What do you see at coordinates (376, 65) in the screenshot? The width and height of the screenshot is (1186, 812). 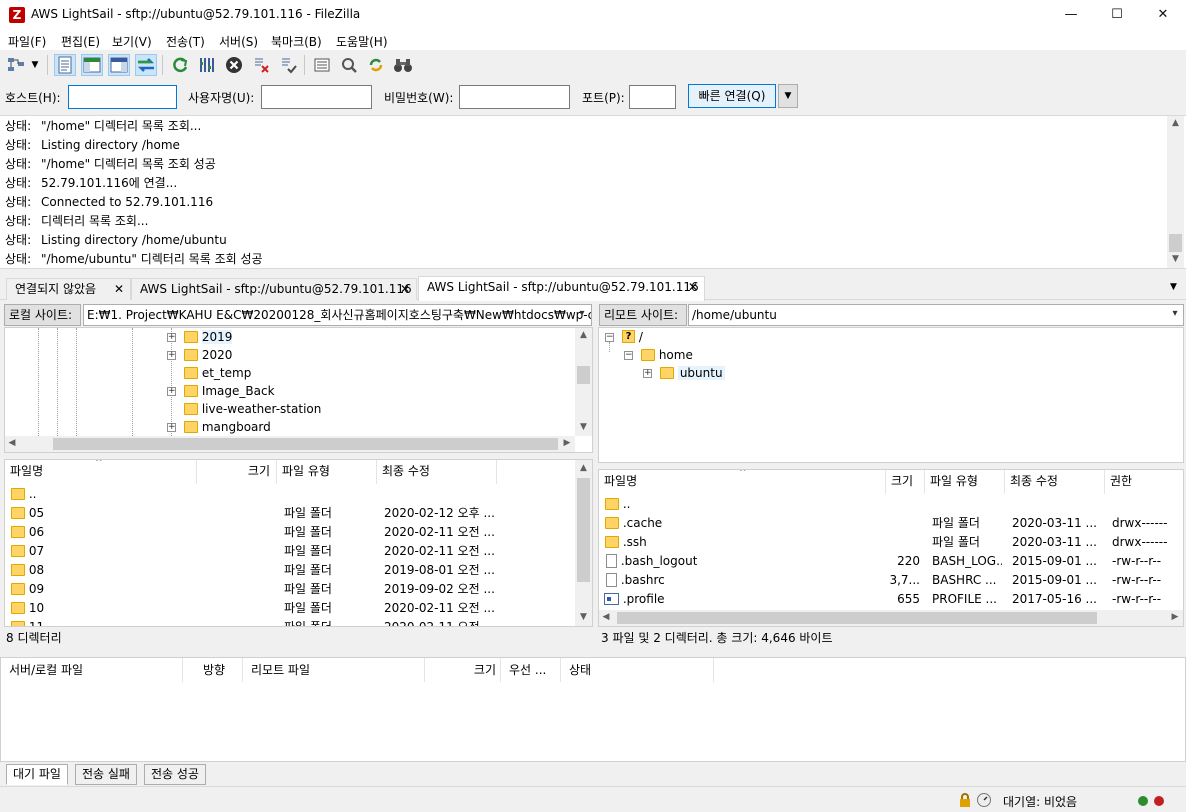 I see `synchronized-browsing-icon` at bounding box center [376, 65].